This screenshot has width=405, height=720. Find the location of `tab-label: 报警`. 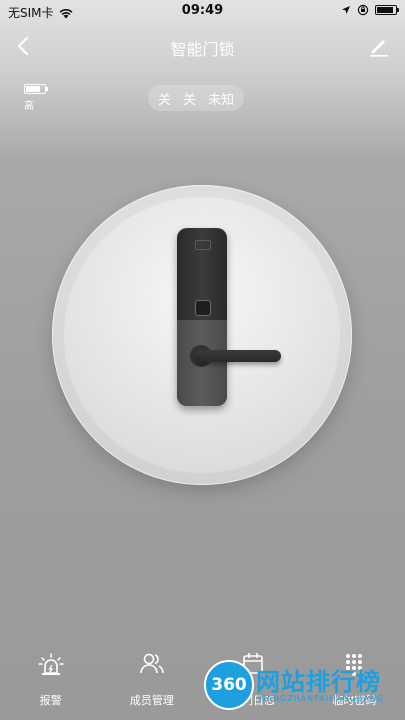

tab-label: 报警 is located at coordinates (50, 700).